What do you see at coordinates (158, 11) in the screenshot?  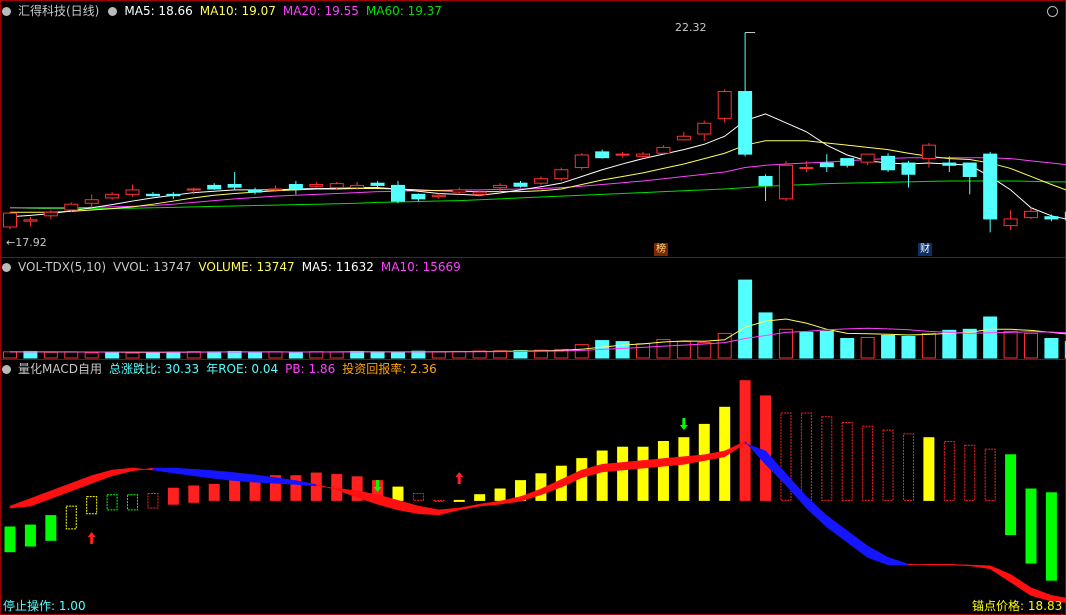 I see `ma5-label: MA5: 18.66` at bounding box center [158, 11].